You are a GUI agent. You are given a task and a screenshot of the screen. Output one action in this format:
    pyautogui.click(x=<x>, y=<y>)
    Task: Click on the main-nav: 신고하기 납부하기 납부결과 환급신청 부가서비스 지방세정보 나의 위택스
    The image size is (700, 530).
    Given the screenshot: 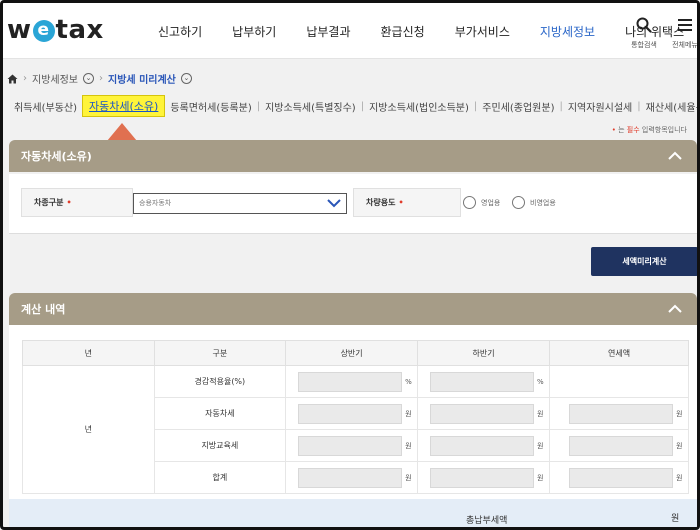 What is the action you would take?
    pyautogui.click(x=420, y=31)
    